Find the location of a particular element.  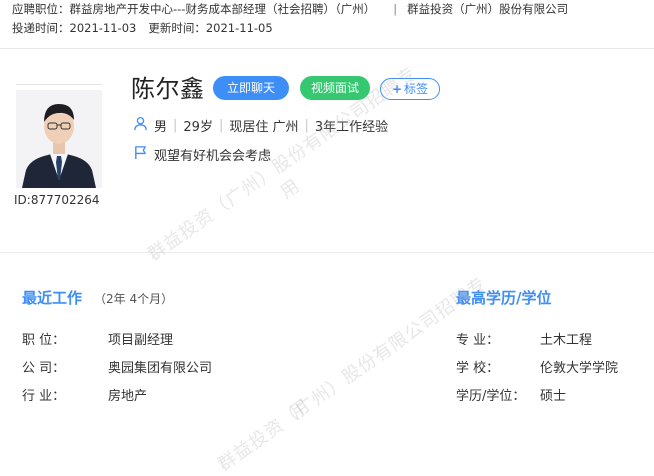

job-status-text: 观望有好机会会考虑 is located at coordinates (213, 156).